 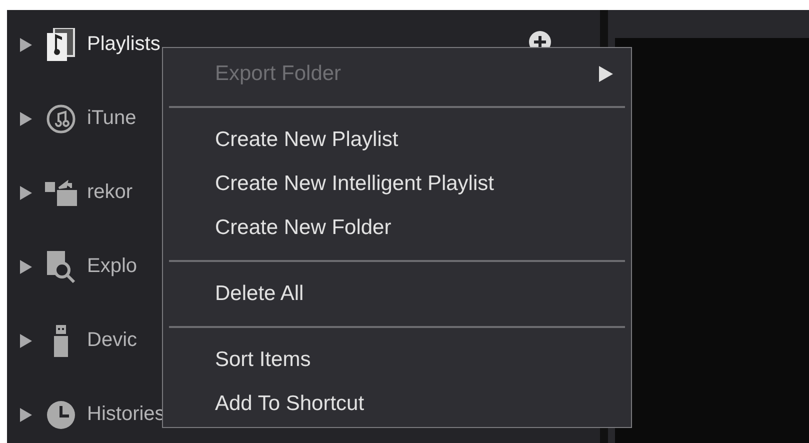 What do you see at coordinates (397, 360) in the screenshot?
I see `menu-item: Sort Items` at bounding box center [397, 360].